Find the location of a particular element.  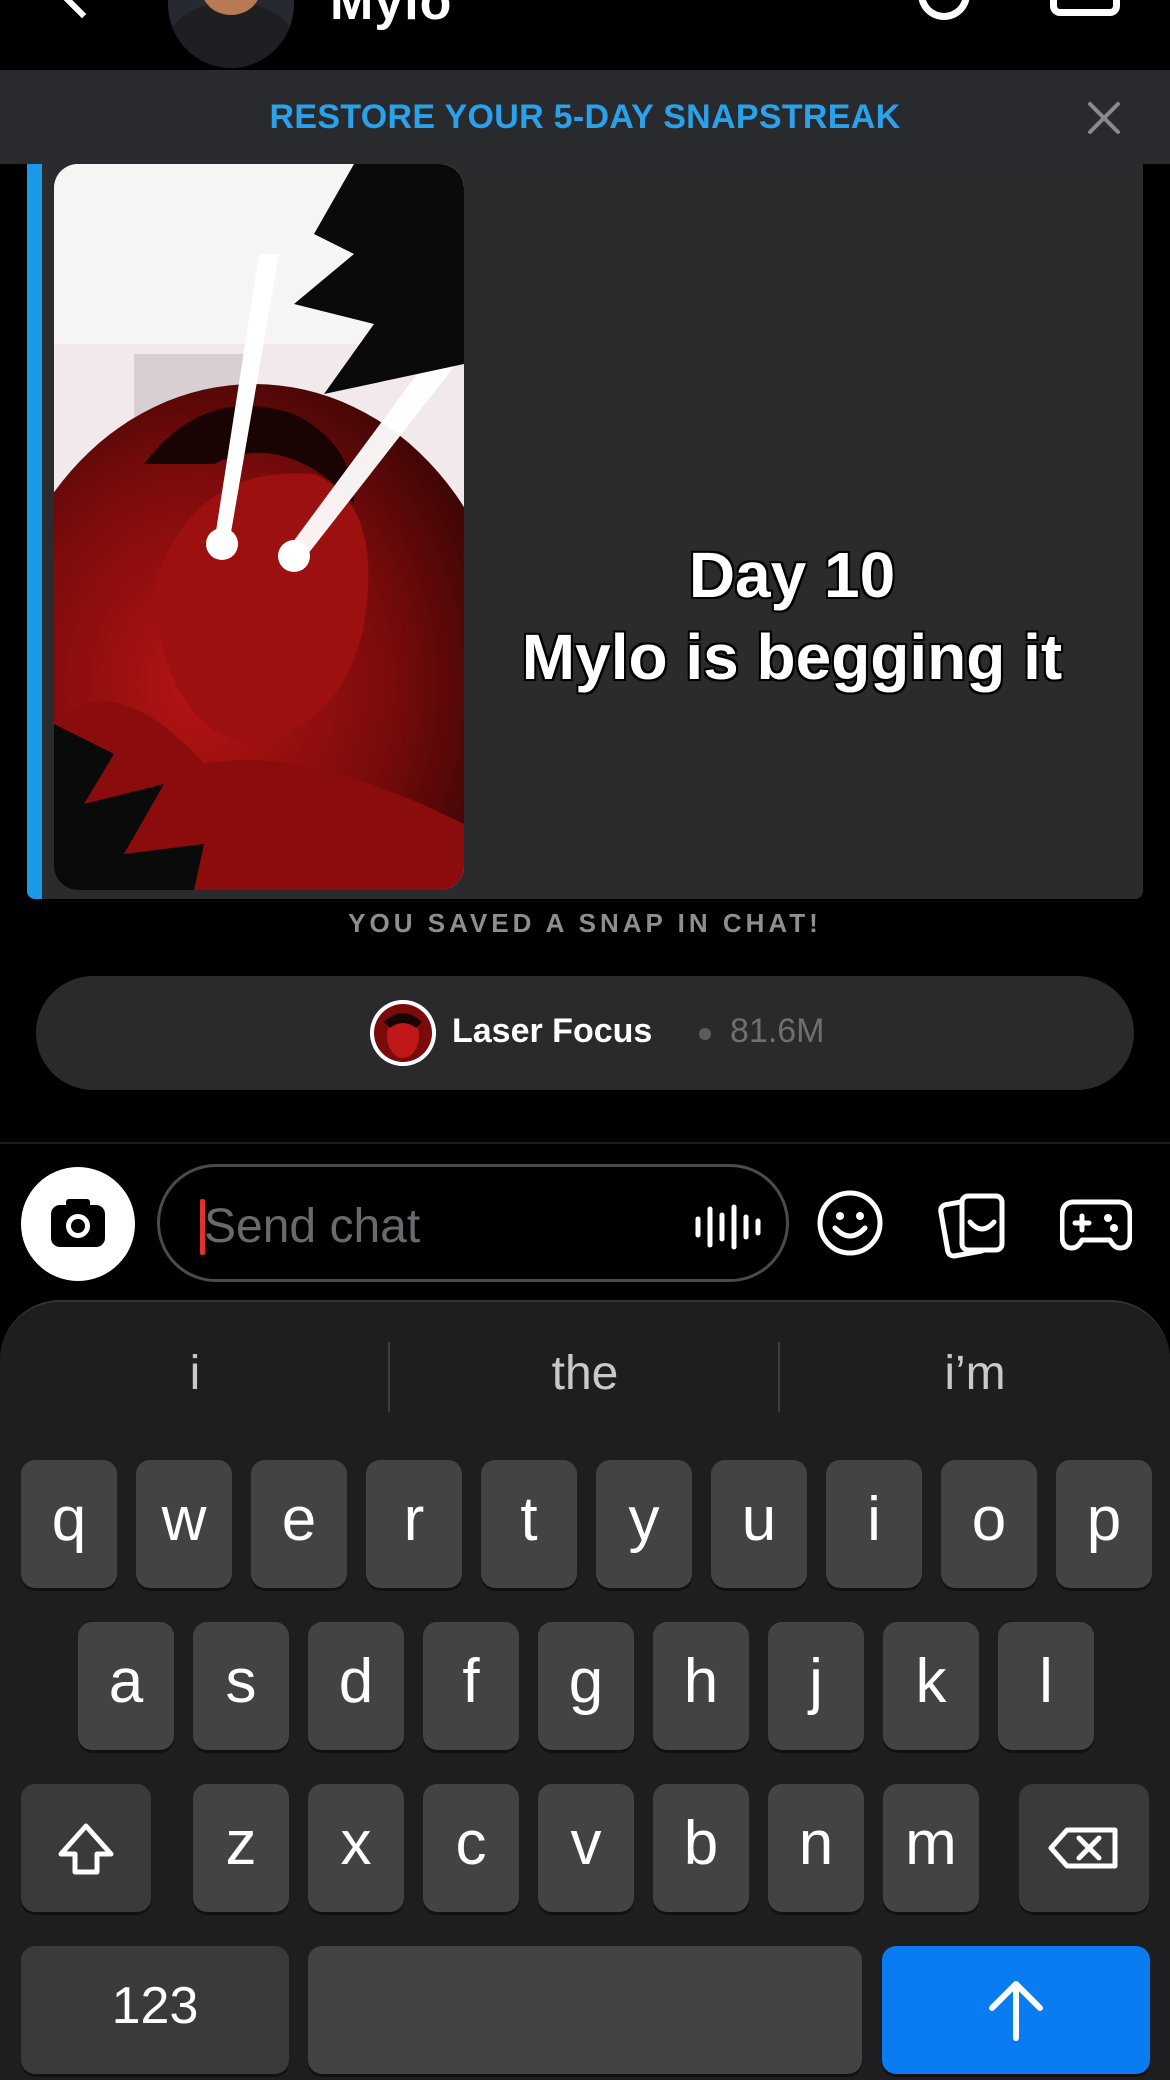

contact-avatar is located at coordinates (231, 34).